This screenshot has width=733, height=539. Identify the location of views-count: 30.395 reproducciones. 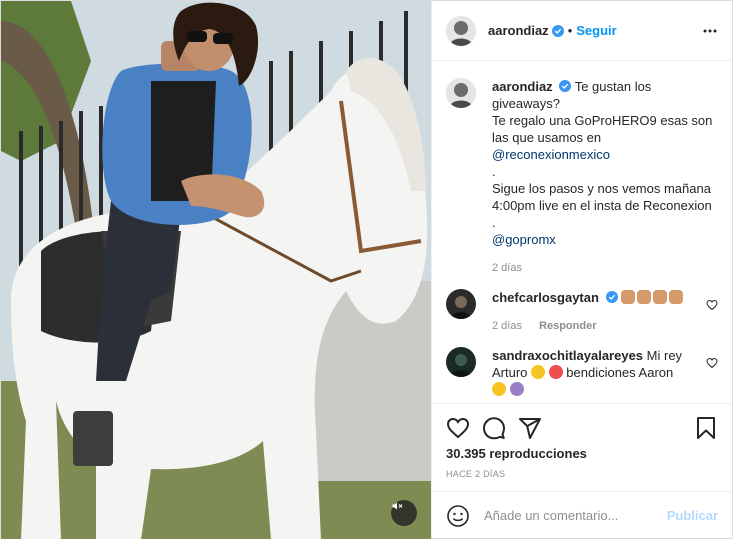
(516, 453).